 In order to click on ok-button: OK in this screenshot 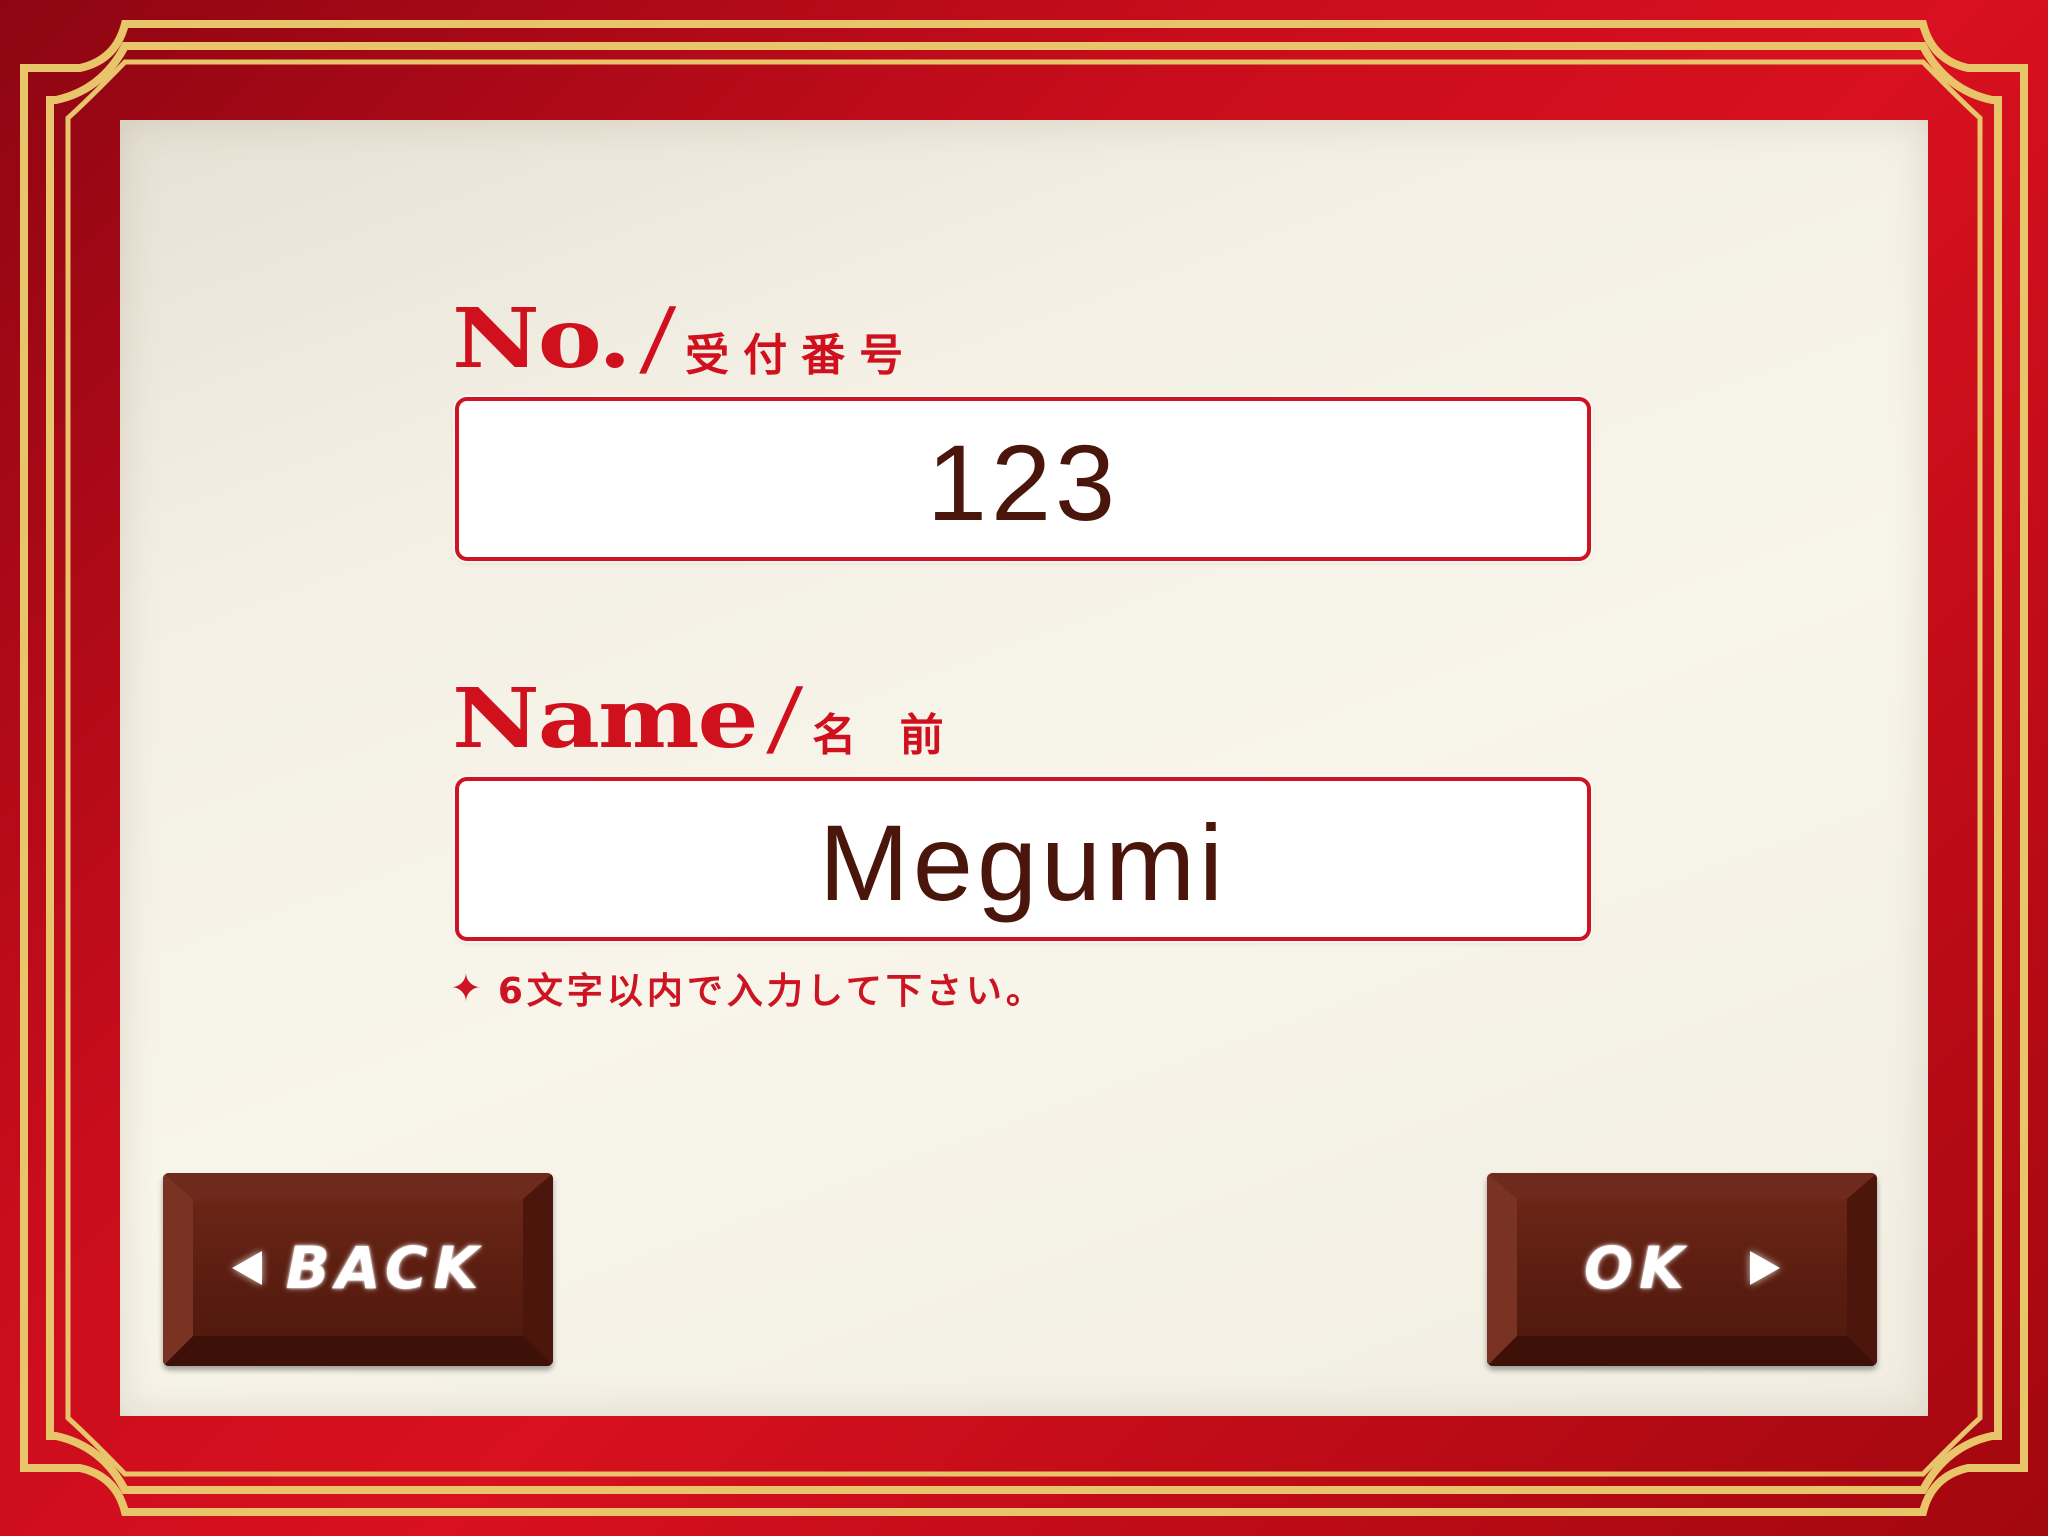, I will do `click(1682, 1269)`.